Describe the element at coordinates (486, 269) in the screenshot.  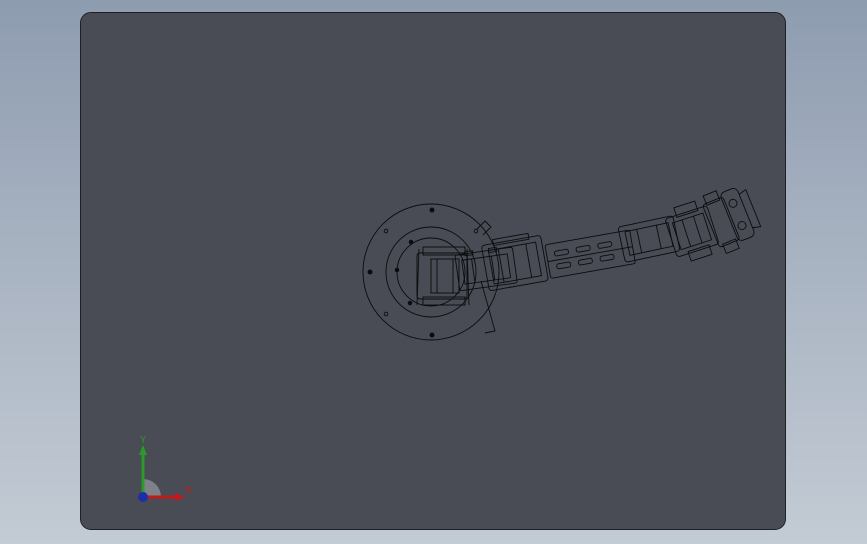
I see `shoulder-bracket` at that location.